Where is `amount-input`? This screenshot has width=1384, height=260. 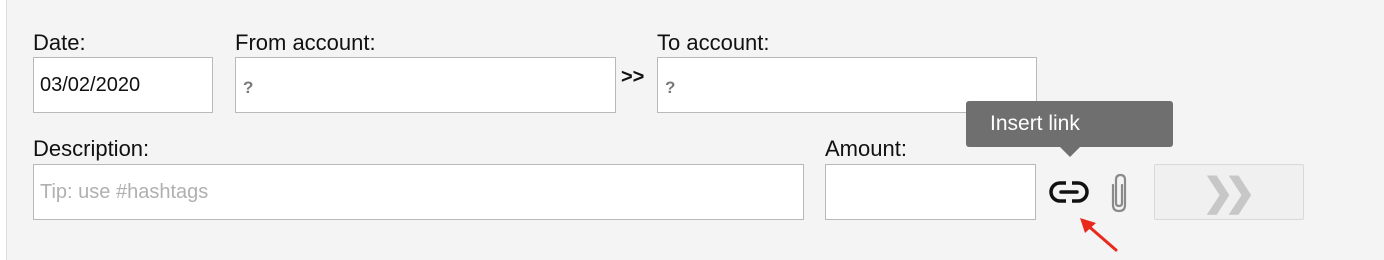
amount-input is located at coordinates (930, 192).